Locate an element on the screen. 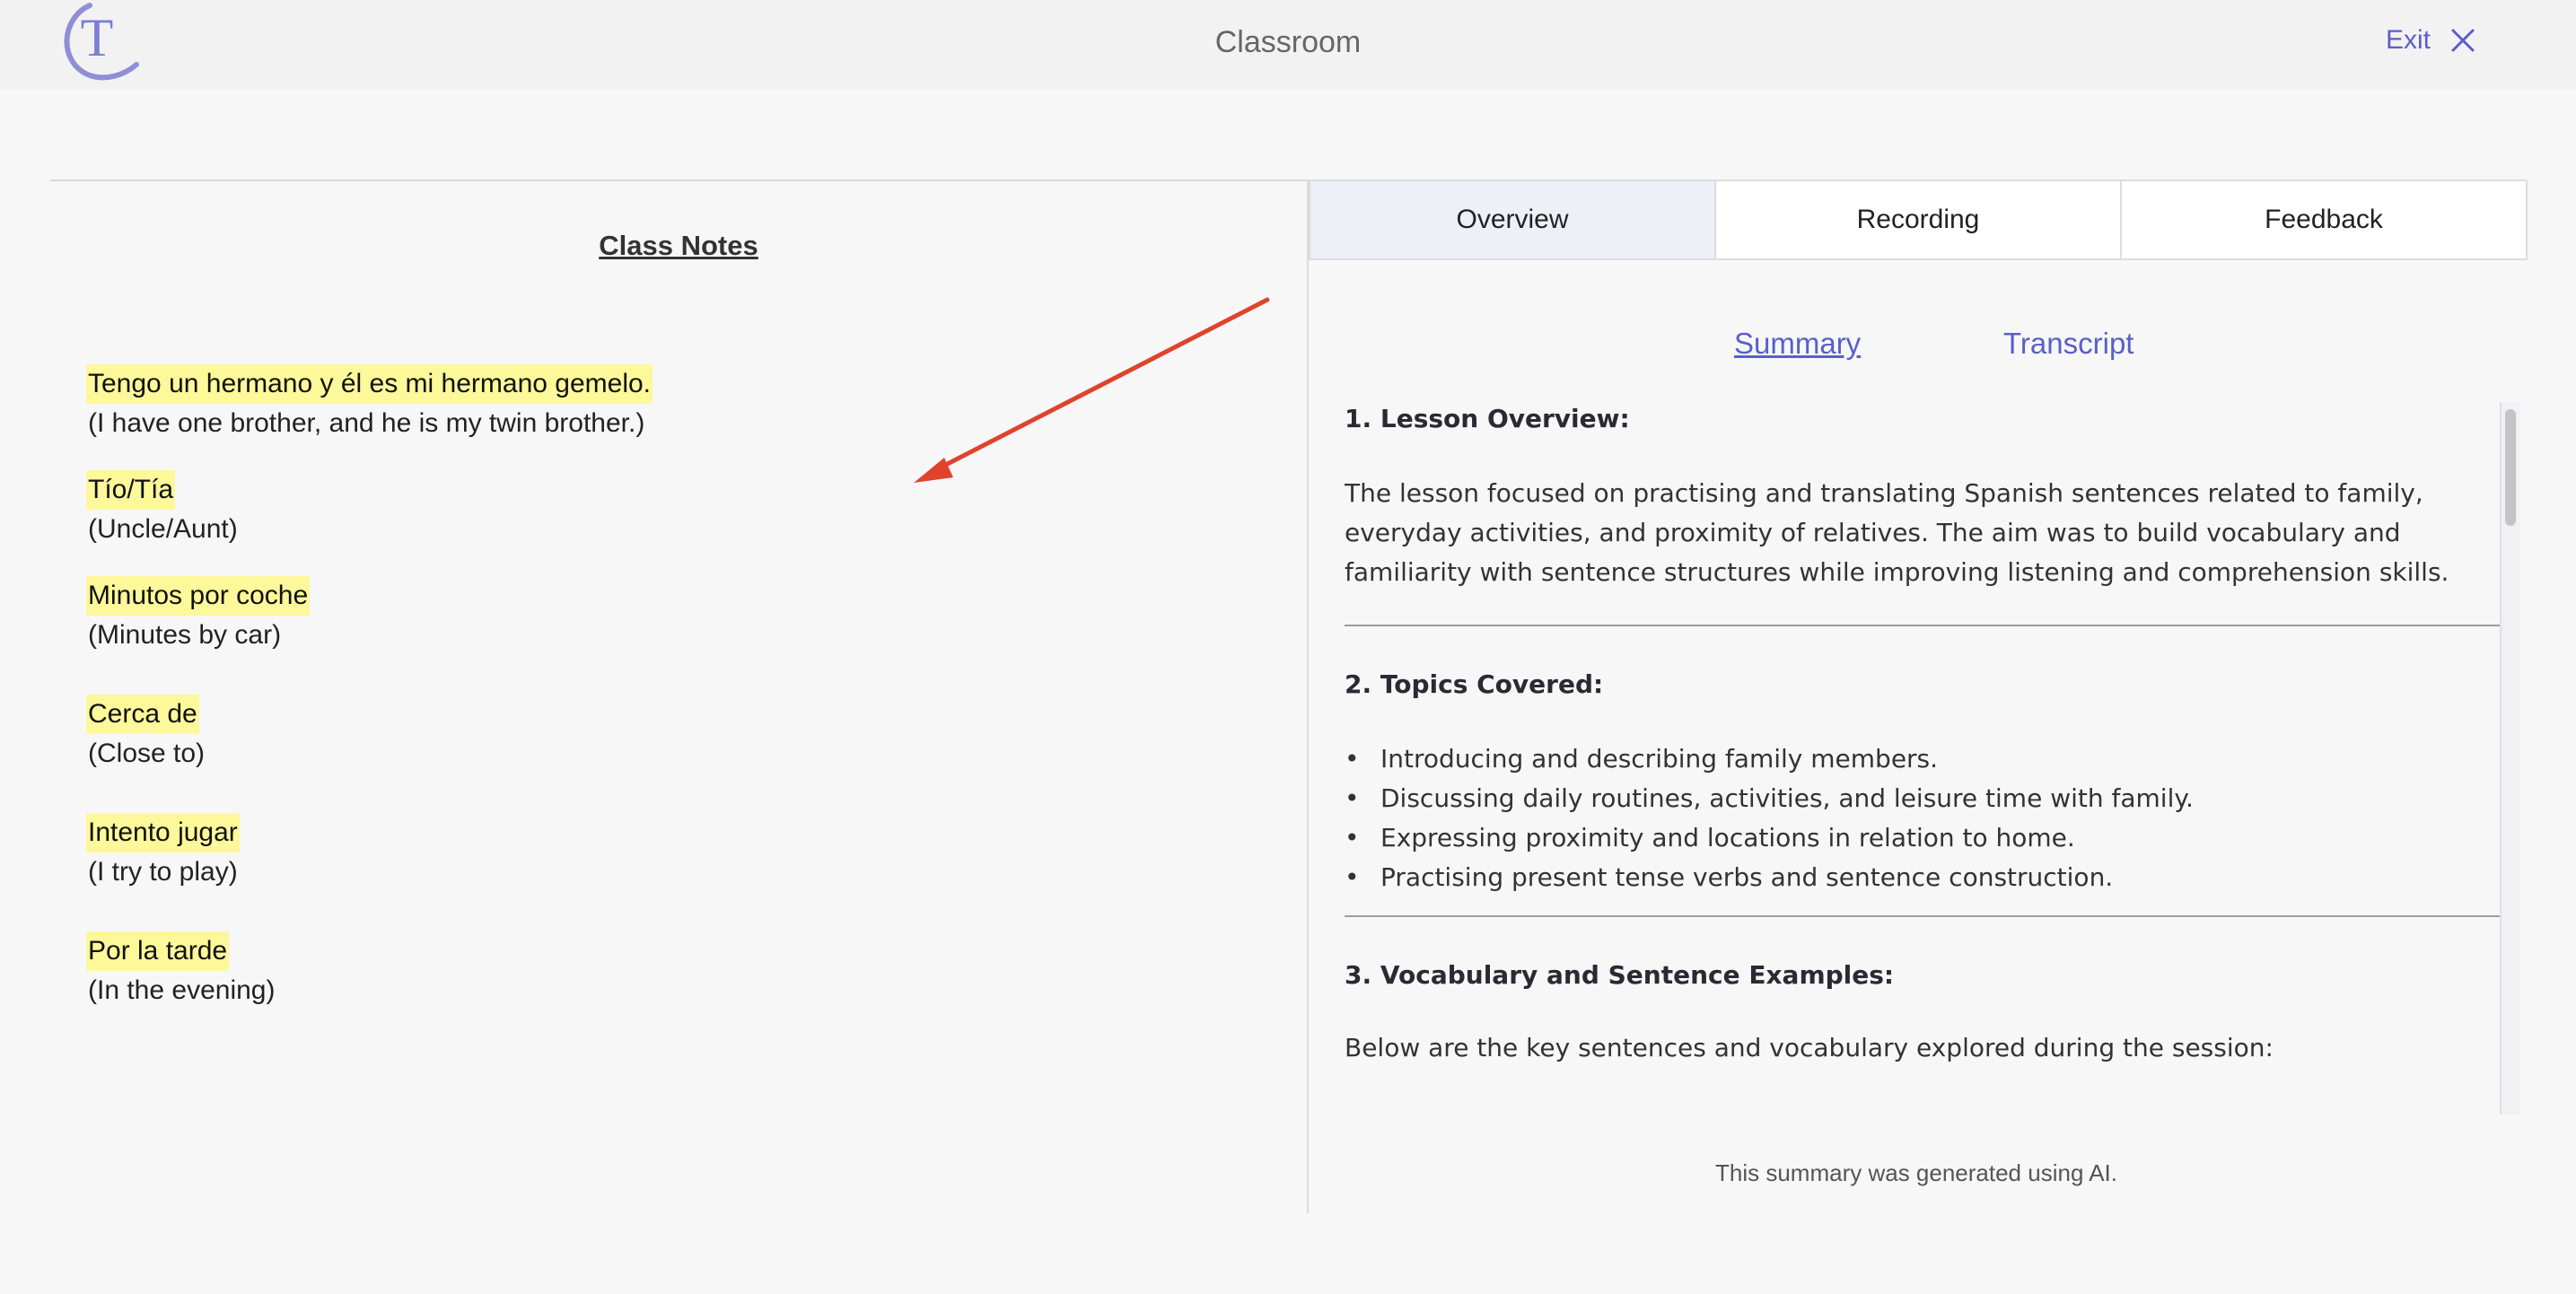 The height and width of the screenshot is (1294, 2576). note-item: Cerca de (Close to) is located at coordinates (145, 735).